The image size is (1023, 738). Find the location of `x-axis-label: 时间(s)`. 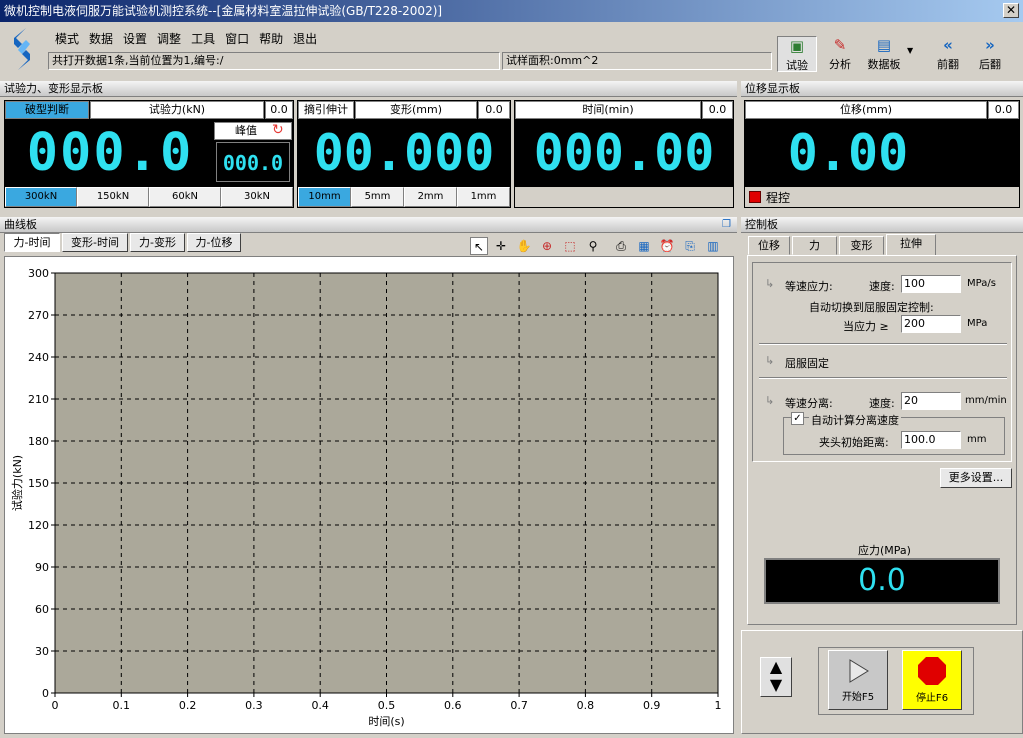

x-axis-label: 时间(s) is located at coordinates (386, 721).